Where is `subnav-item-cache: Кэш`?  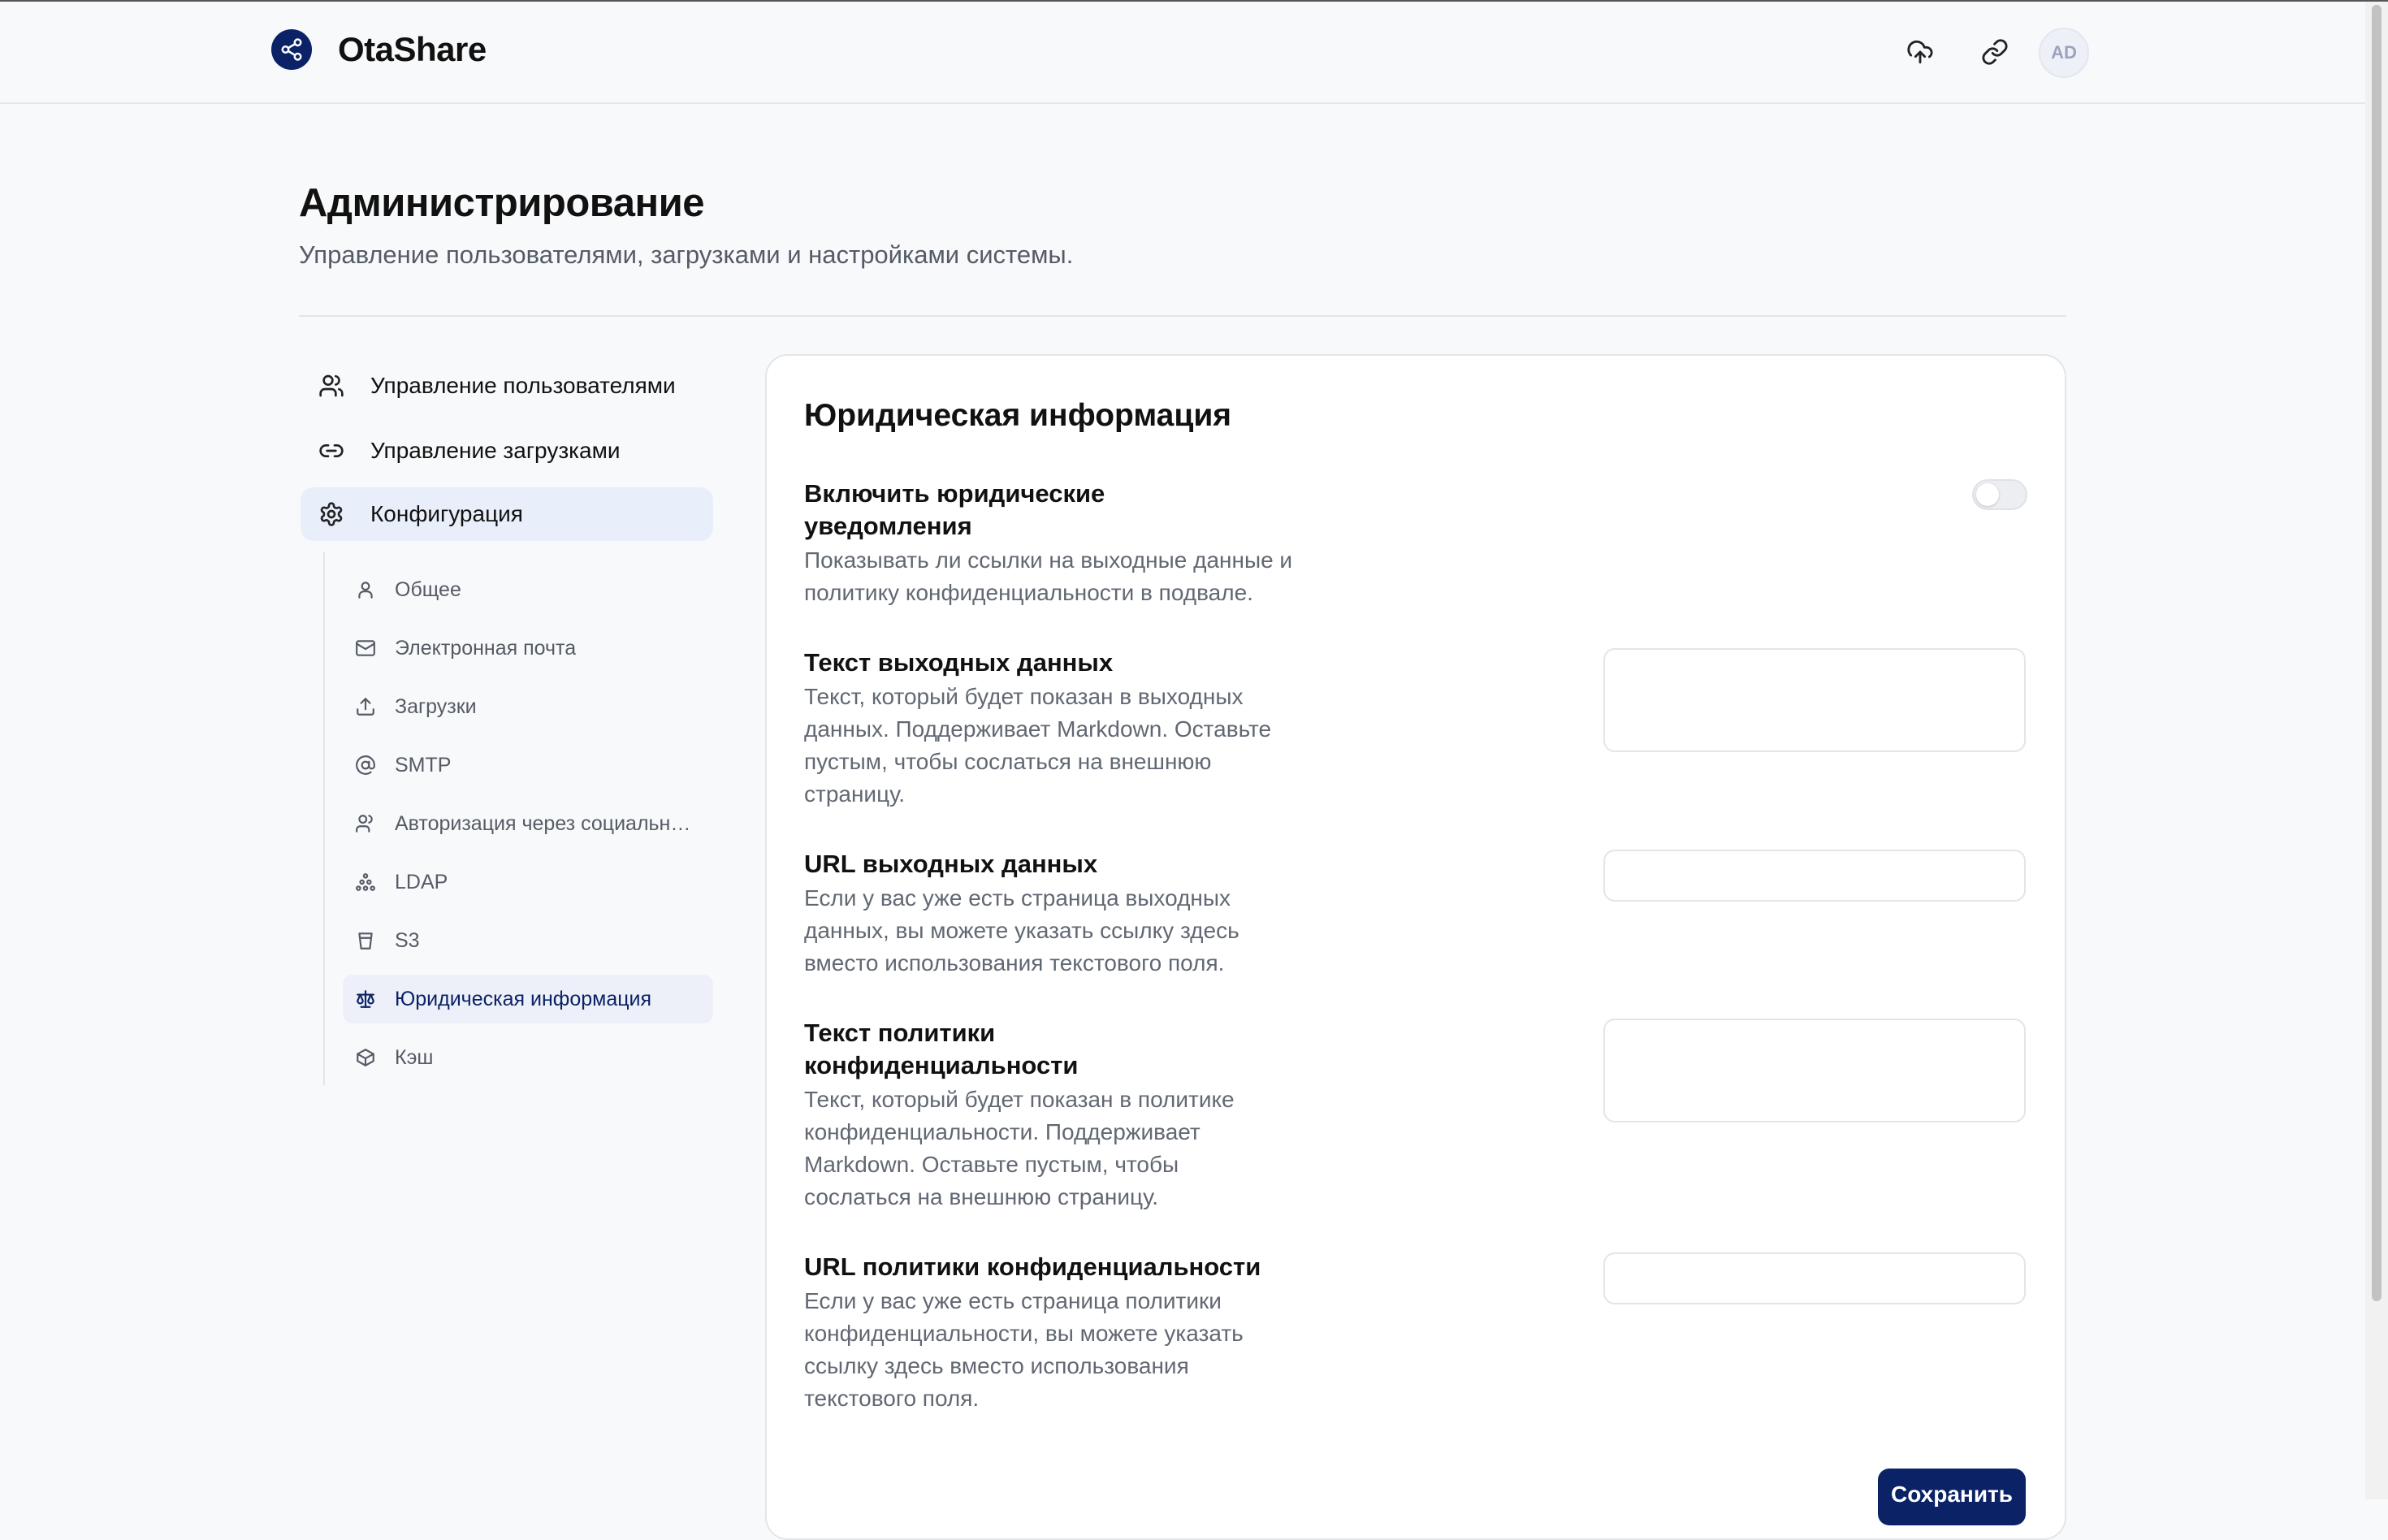 subnav-item-cache: Кэш is located at coordinates (528, 1057).